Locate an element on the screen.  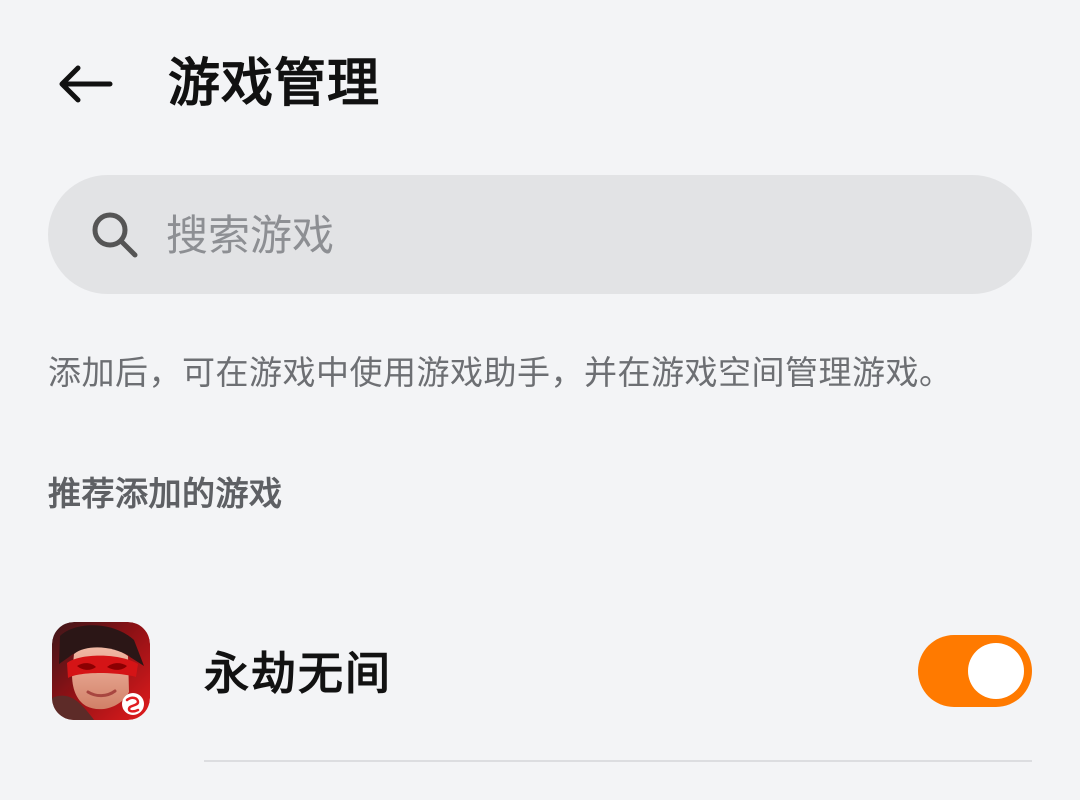
back-button is located at coordinates (84, 84).